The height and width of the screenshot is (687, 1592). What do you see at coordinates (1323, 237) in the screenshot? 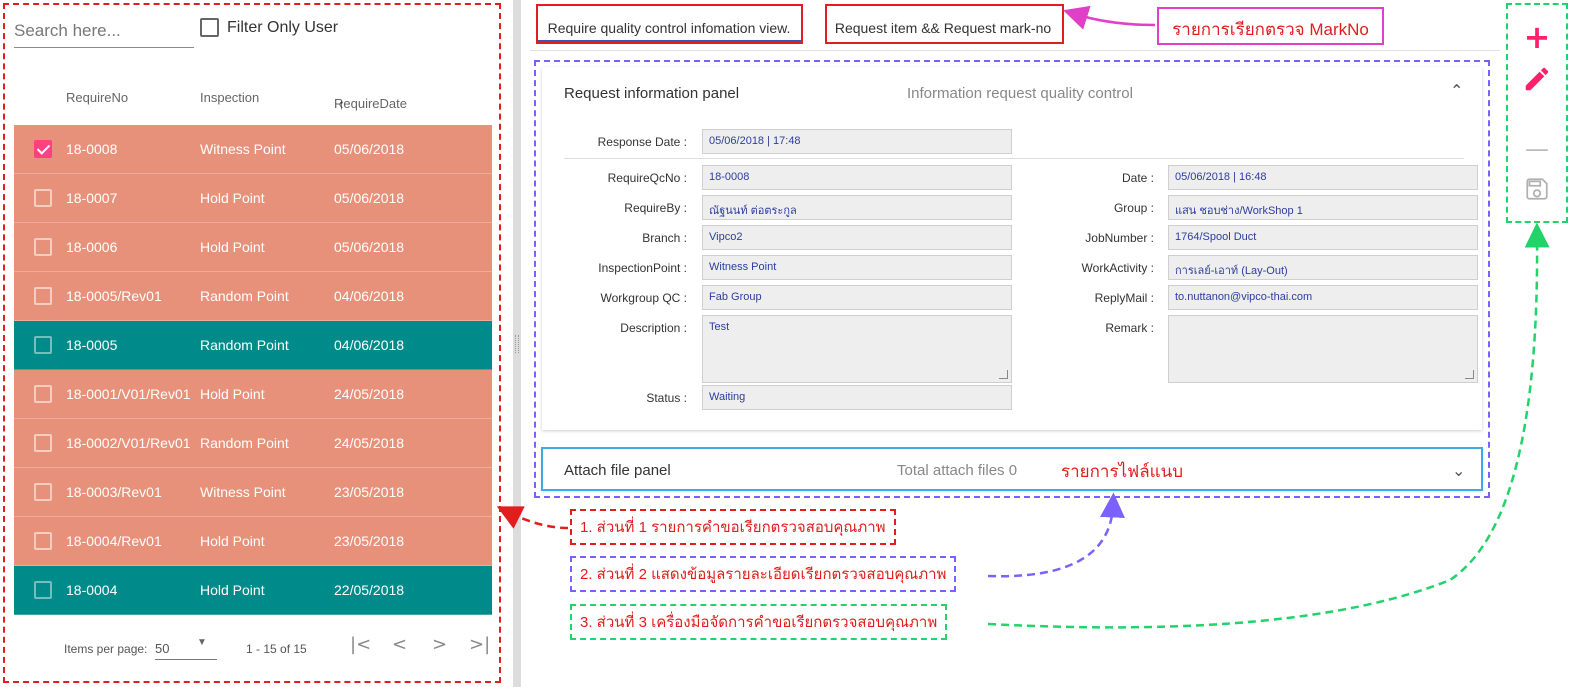
I see `job-number-field: 1764/Spool Duct` at bounding box center [1323, 237].